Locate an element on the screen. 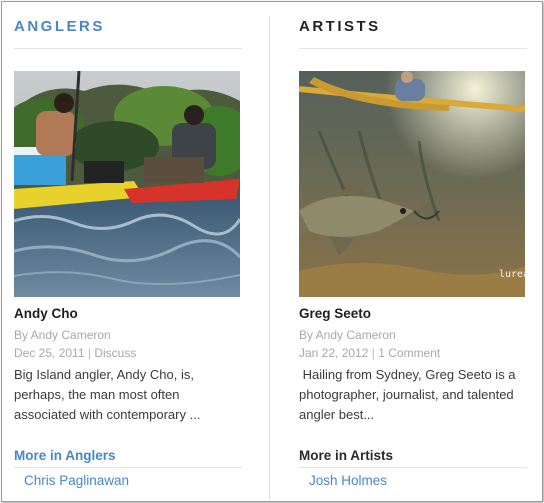 Image resolution: width=544 pixels, height=503 pixels. anglers-post-dateline: Dec 25, 2011 | Discuss is located at coordinates (128, 353).